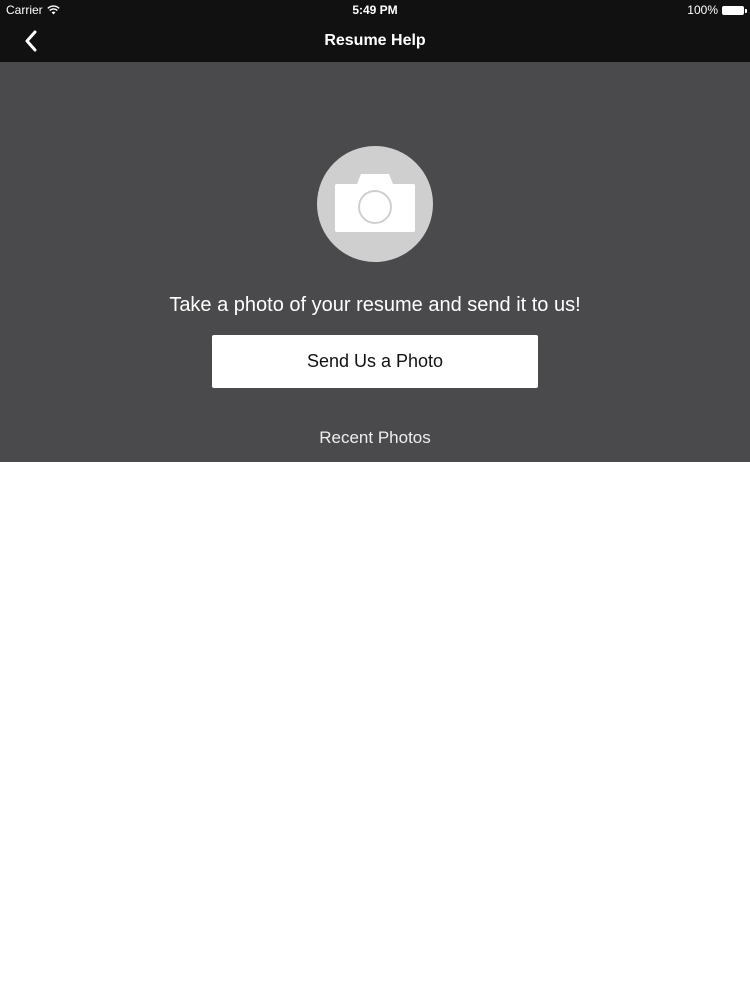 This screenshot has height=1000, width=750. I want to click on navigation-bar: Resume Help, so click(375, 41).